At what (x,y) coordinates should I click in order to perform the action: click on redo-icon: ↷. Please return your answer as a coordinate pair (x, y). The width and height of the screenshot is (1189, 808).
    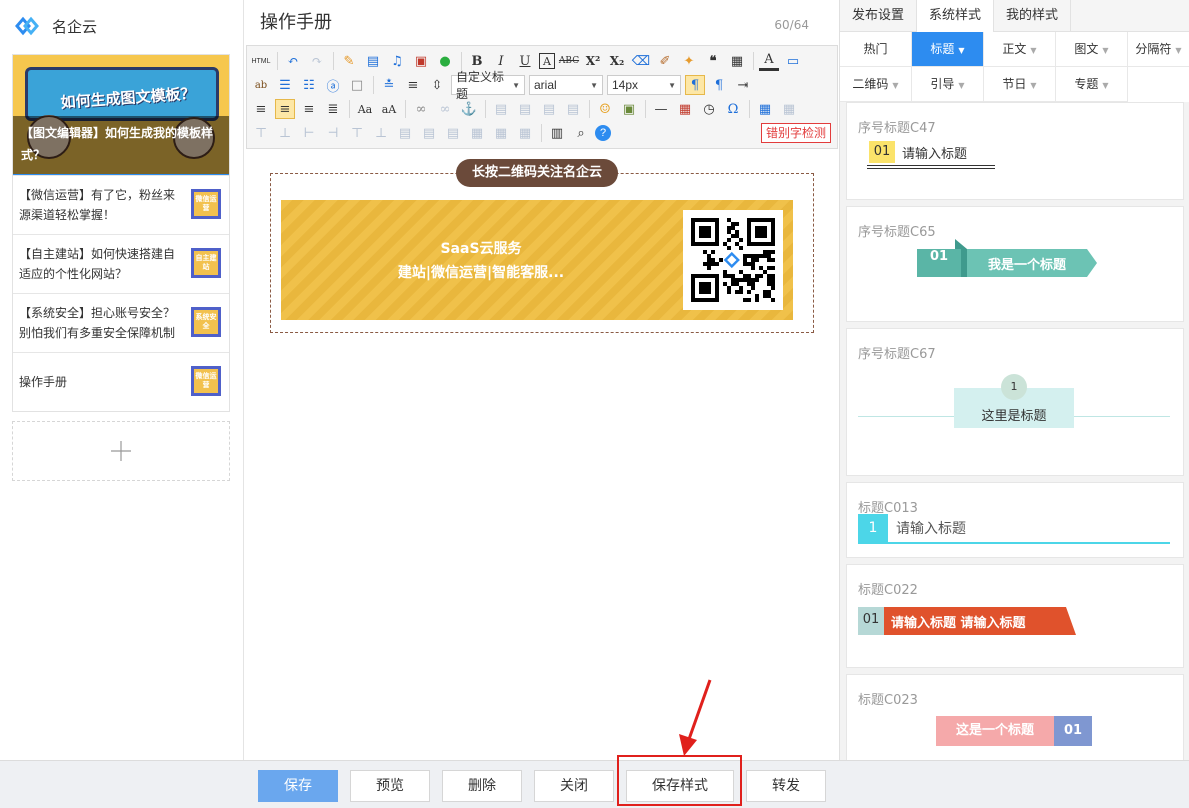
    Looking at the image, I should click on (317, 61).